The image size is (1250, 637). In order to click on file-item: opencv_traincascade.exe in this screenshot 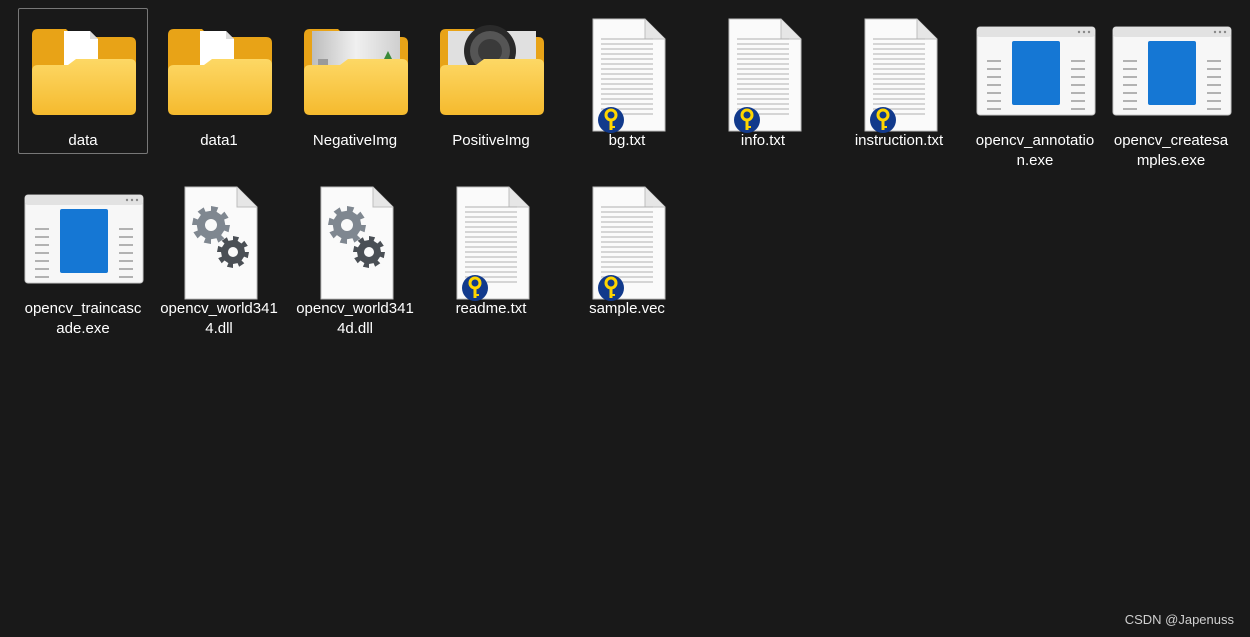, I will do `click(83, 256)`.